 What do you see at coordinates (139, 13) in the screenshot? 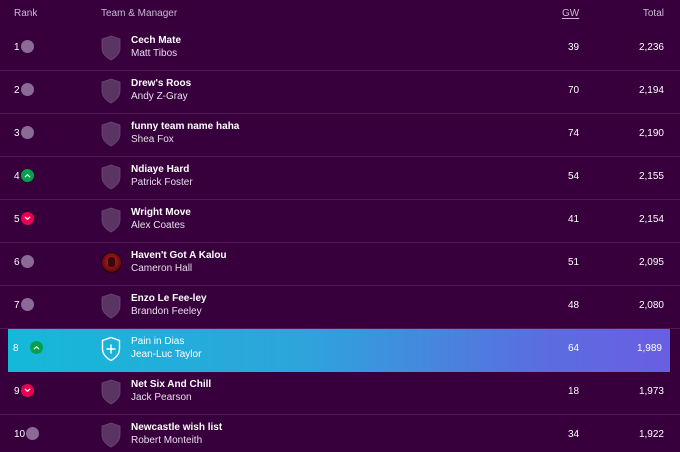
I see `team-manager-column-header: Team & Manager` at bounding box center [139, 13].